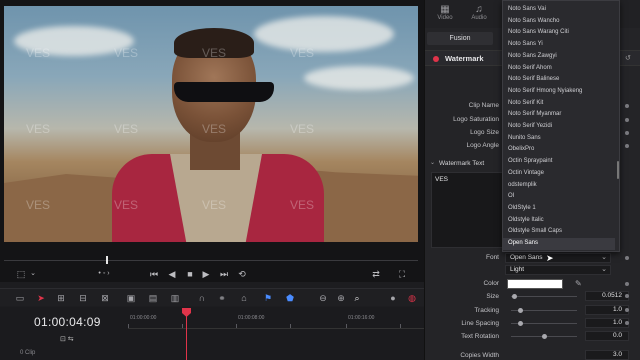 The height and width of the screenshot is (360, 640). What do you see at coordinates (607, 296) in the screenshot?
I see `size-value: 0.0512` at bounding box center [607, 296].